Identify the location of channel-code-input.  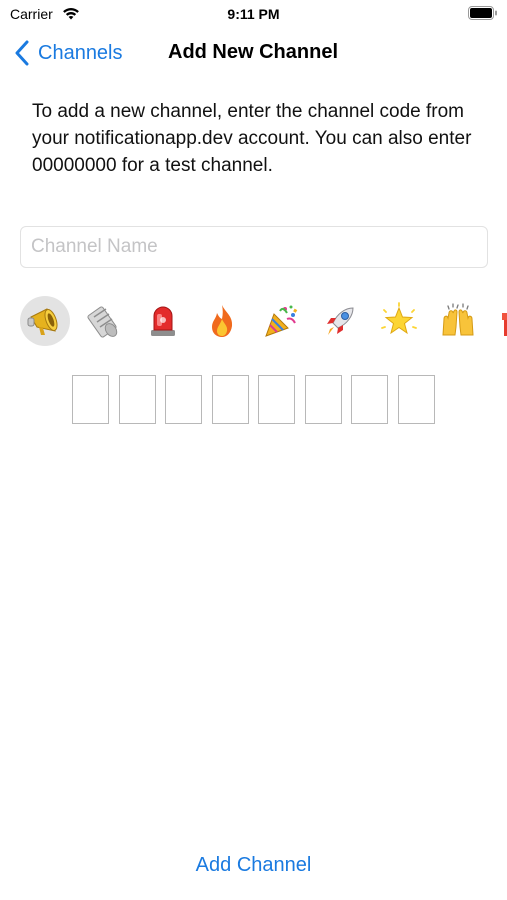
(253, 399).